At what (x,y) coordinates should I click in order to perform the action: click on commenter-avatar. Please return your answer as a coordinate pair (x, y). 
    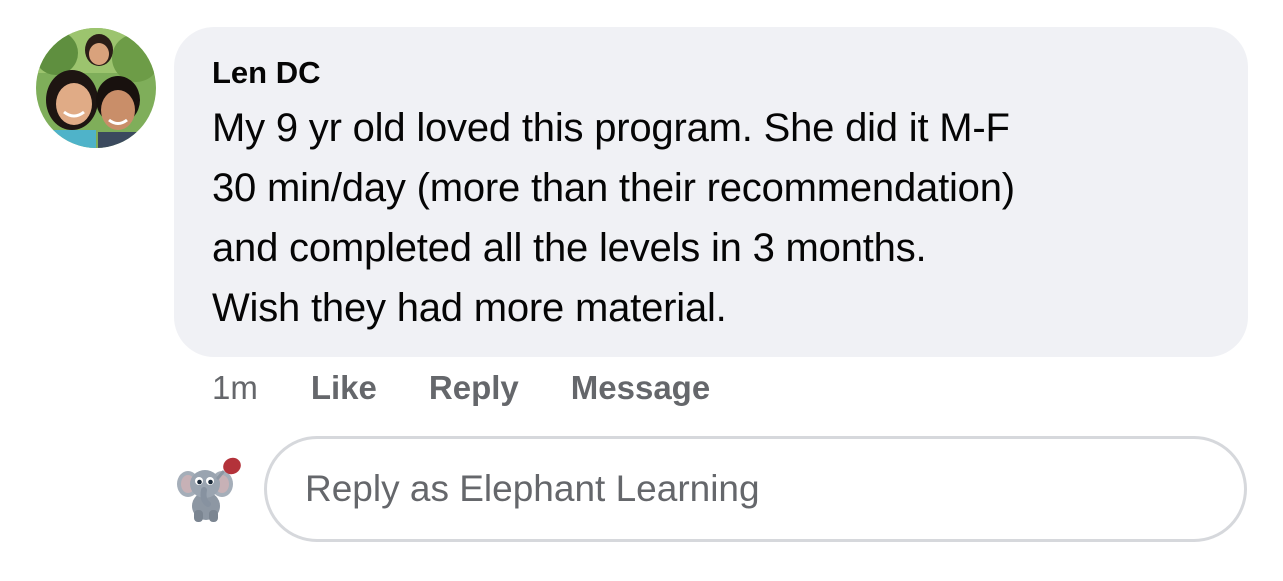
    Looking at the image, I should click on (96, 88).